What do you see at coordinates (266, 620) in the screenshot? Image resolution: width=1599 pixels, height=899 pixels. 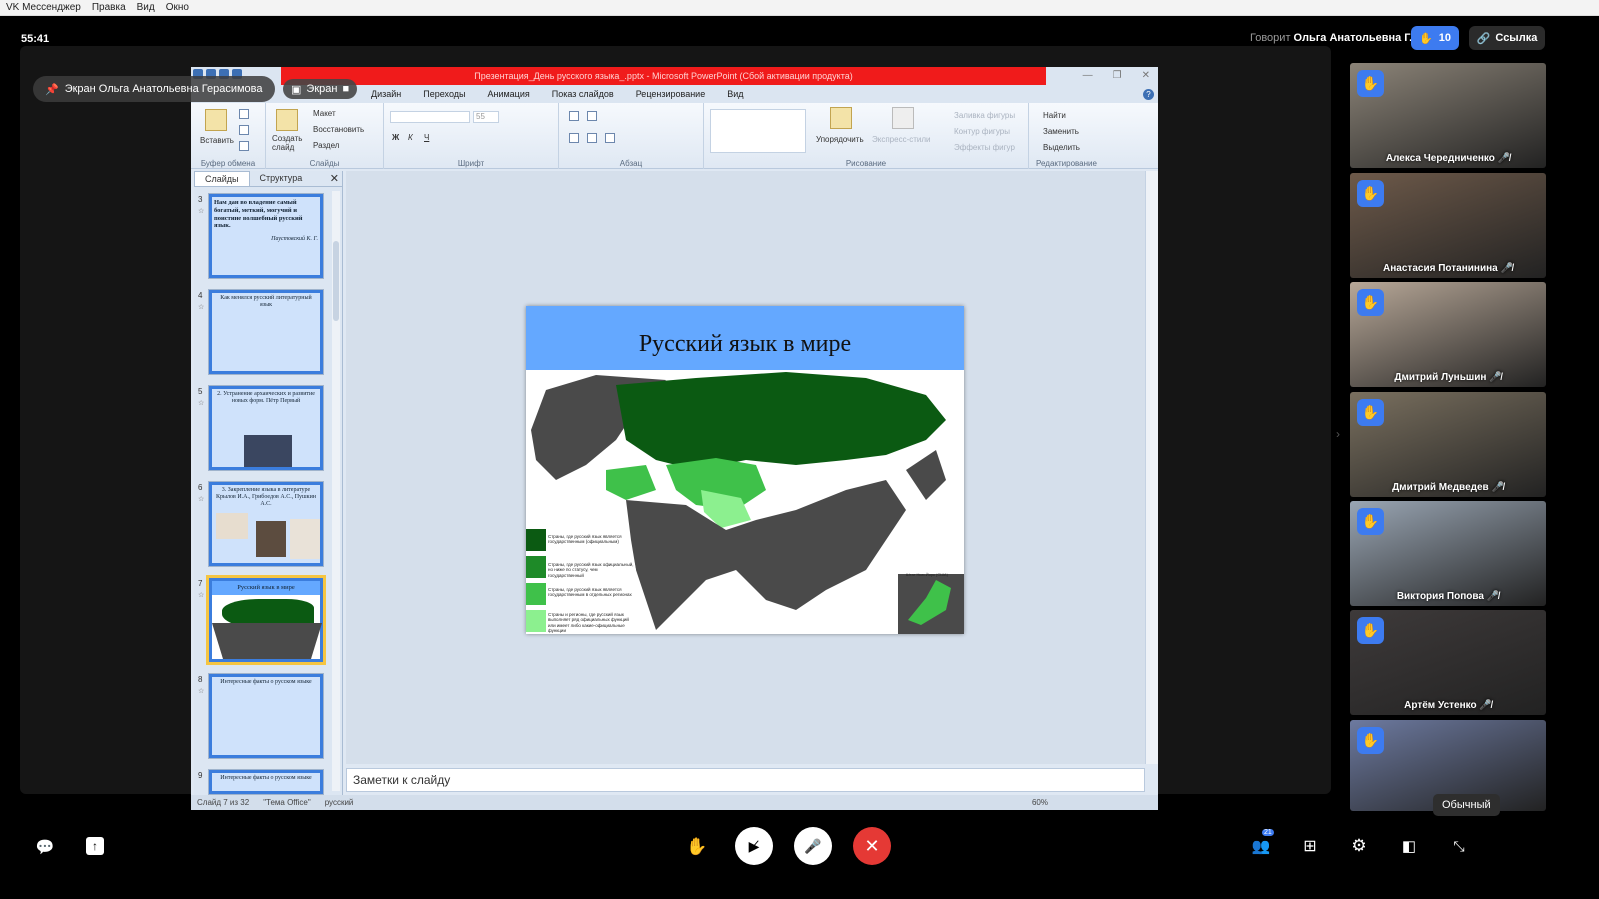 I see `slide-thumbnail-7: Русский язык в мире` at bounding box center [266, 620].